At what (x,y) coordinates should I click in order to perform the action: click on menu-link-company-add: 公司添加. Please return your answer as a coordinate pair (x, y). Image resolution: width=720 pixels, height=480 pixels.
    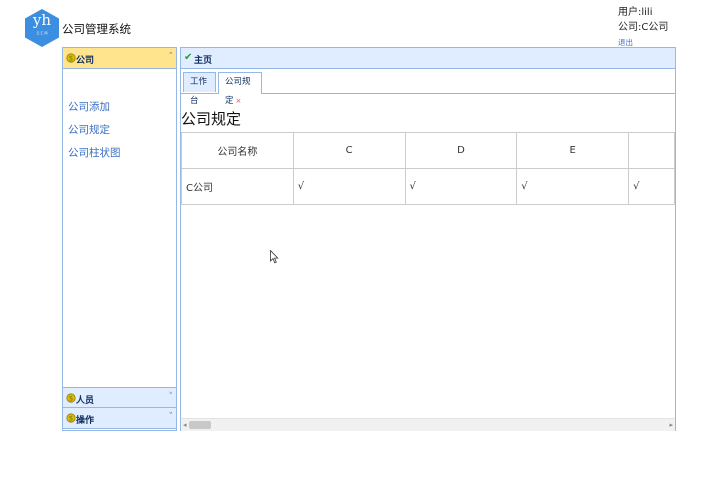
    Looking at the image, I should click on (89, 106).